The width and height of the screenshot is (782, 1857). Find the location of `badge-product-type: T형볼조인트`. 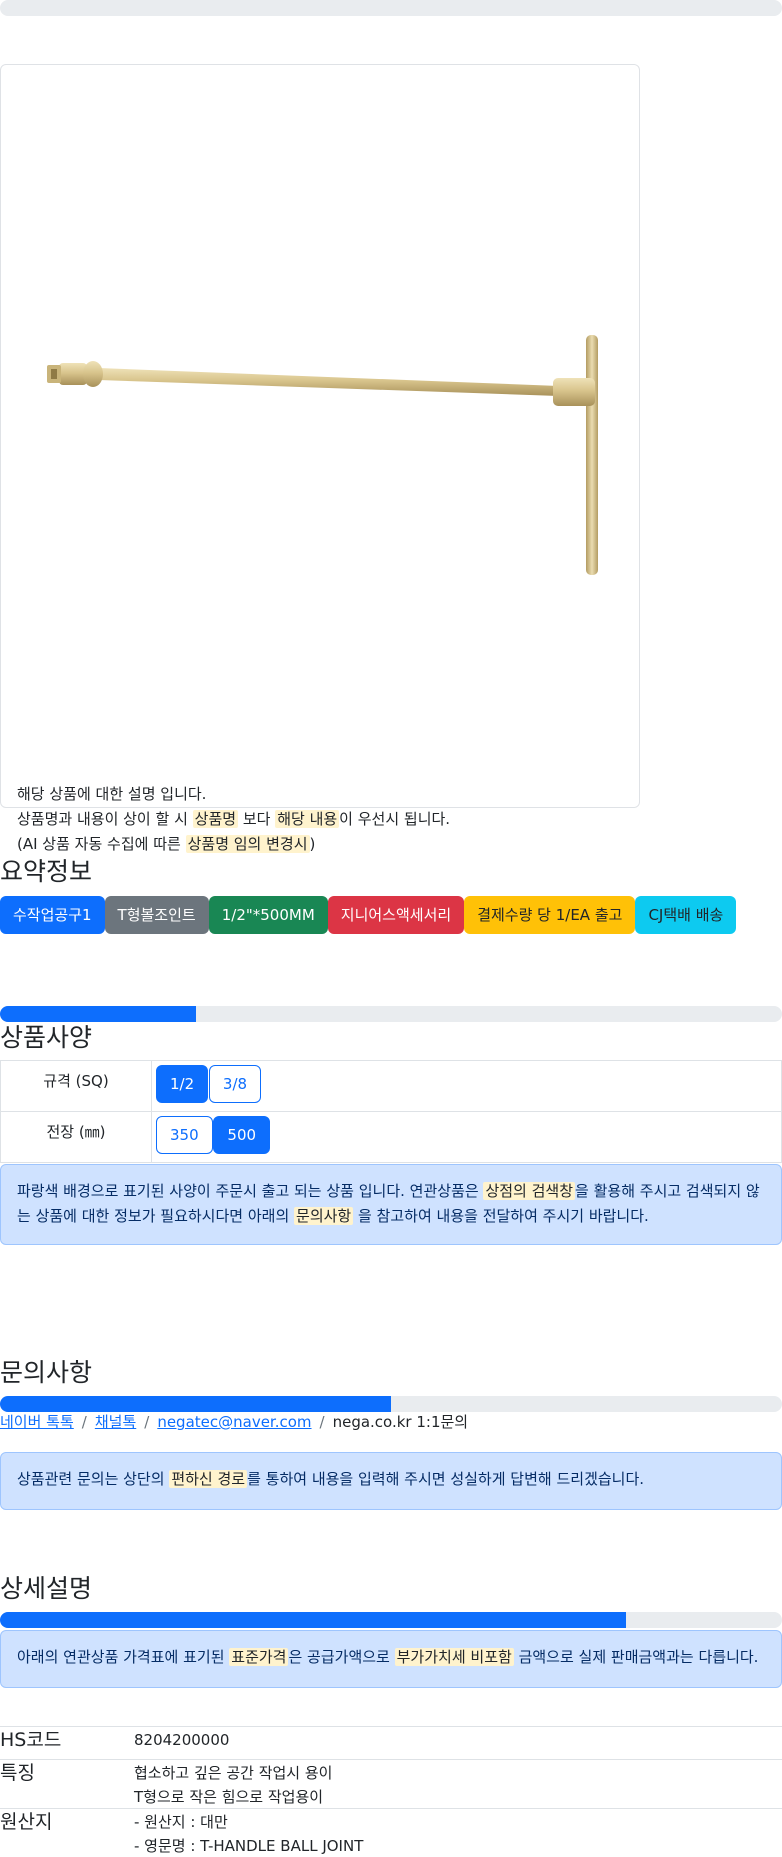

badge-product-type: T형볼조인트 is located at coordinates (156, 915).